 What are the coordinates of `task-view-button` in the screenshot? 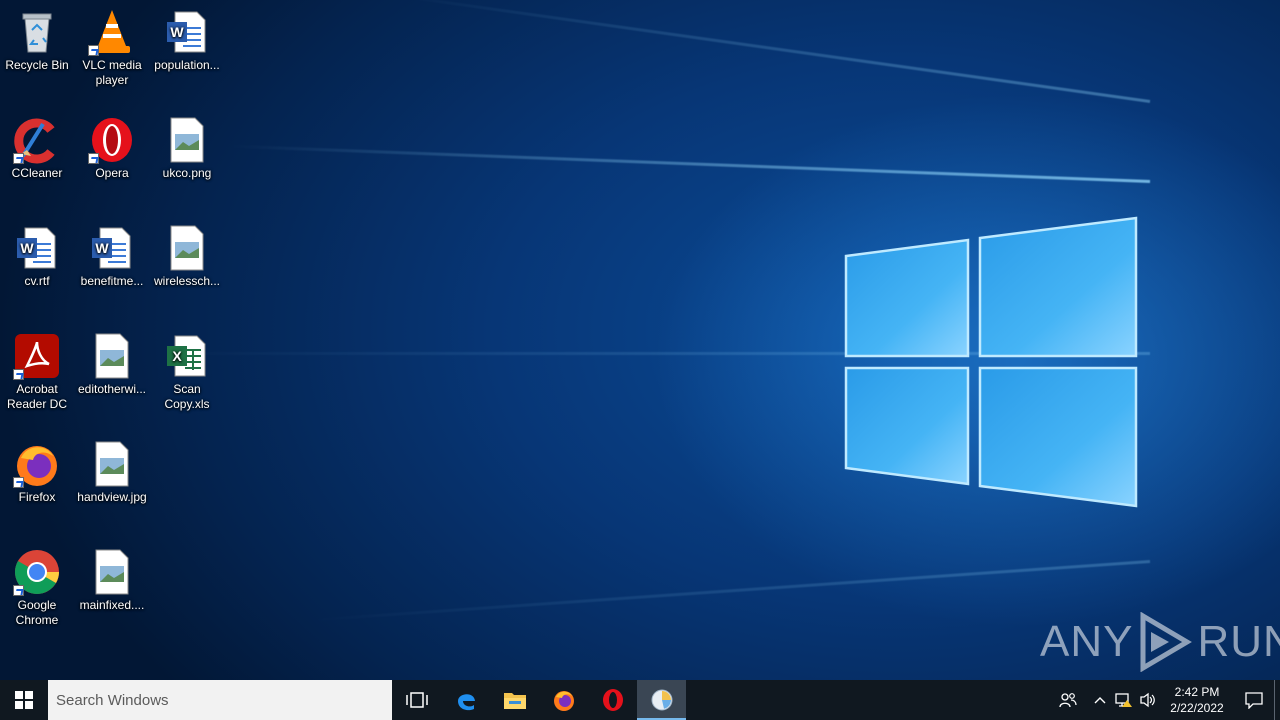 It's located at (416, 700).